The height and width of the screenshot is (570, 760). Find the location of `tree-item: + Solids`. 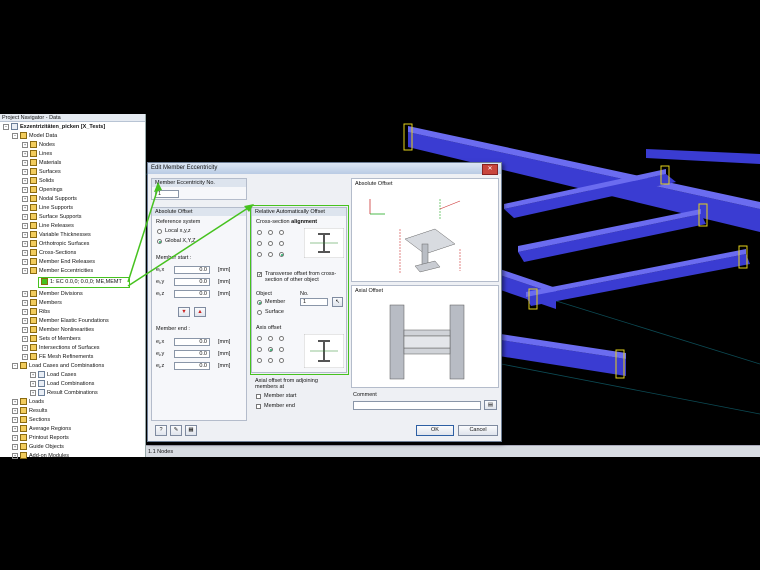

tree-item: + Solids is located at coordinates (38, 181).